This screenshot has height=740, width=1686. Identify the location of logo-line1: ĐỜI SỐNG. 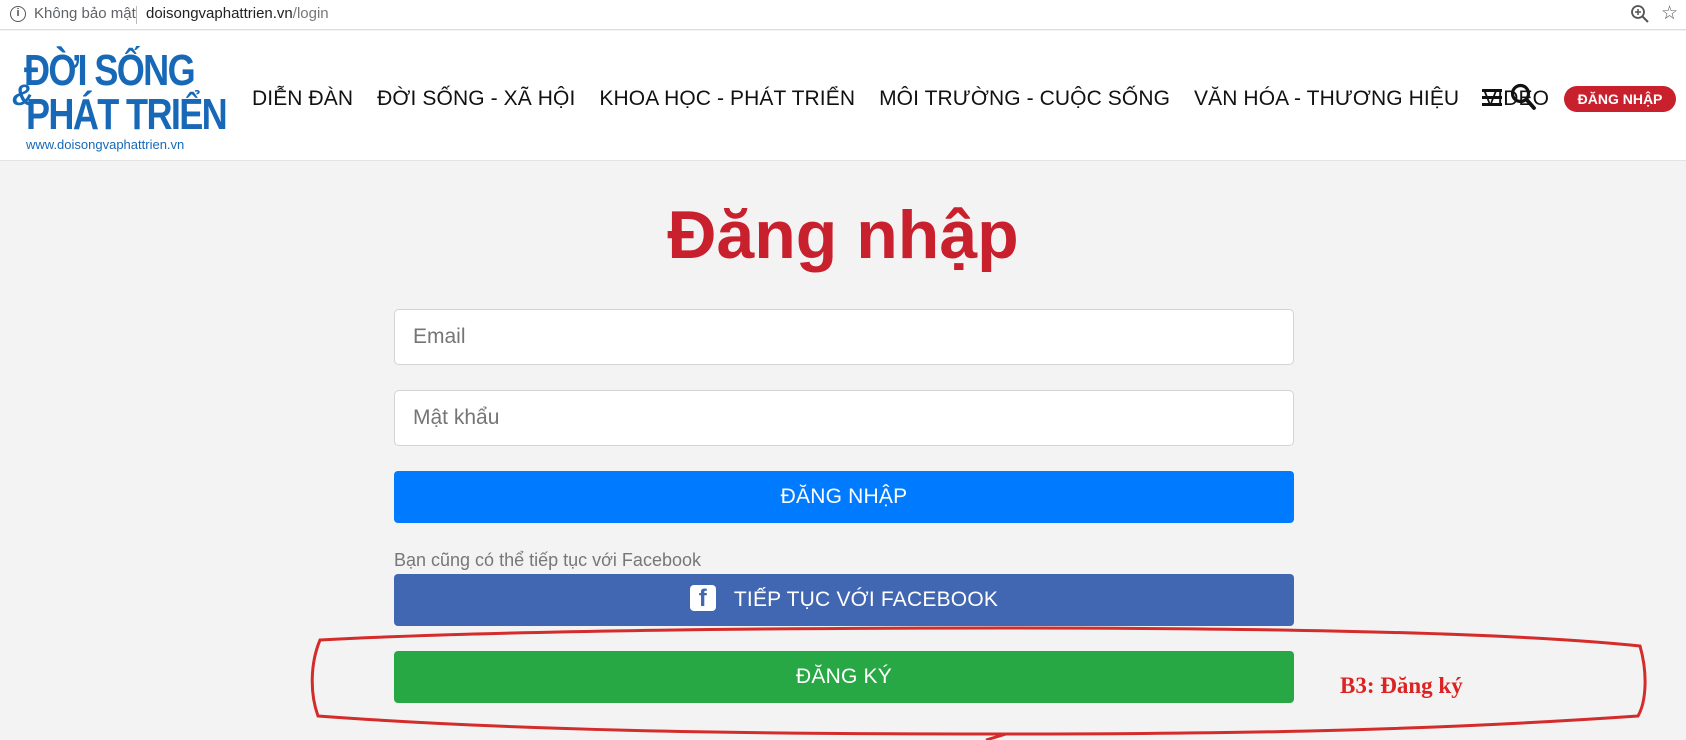
(110, 70).